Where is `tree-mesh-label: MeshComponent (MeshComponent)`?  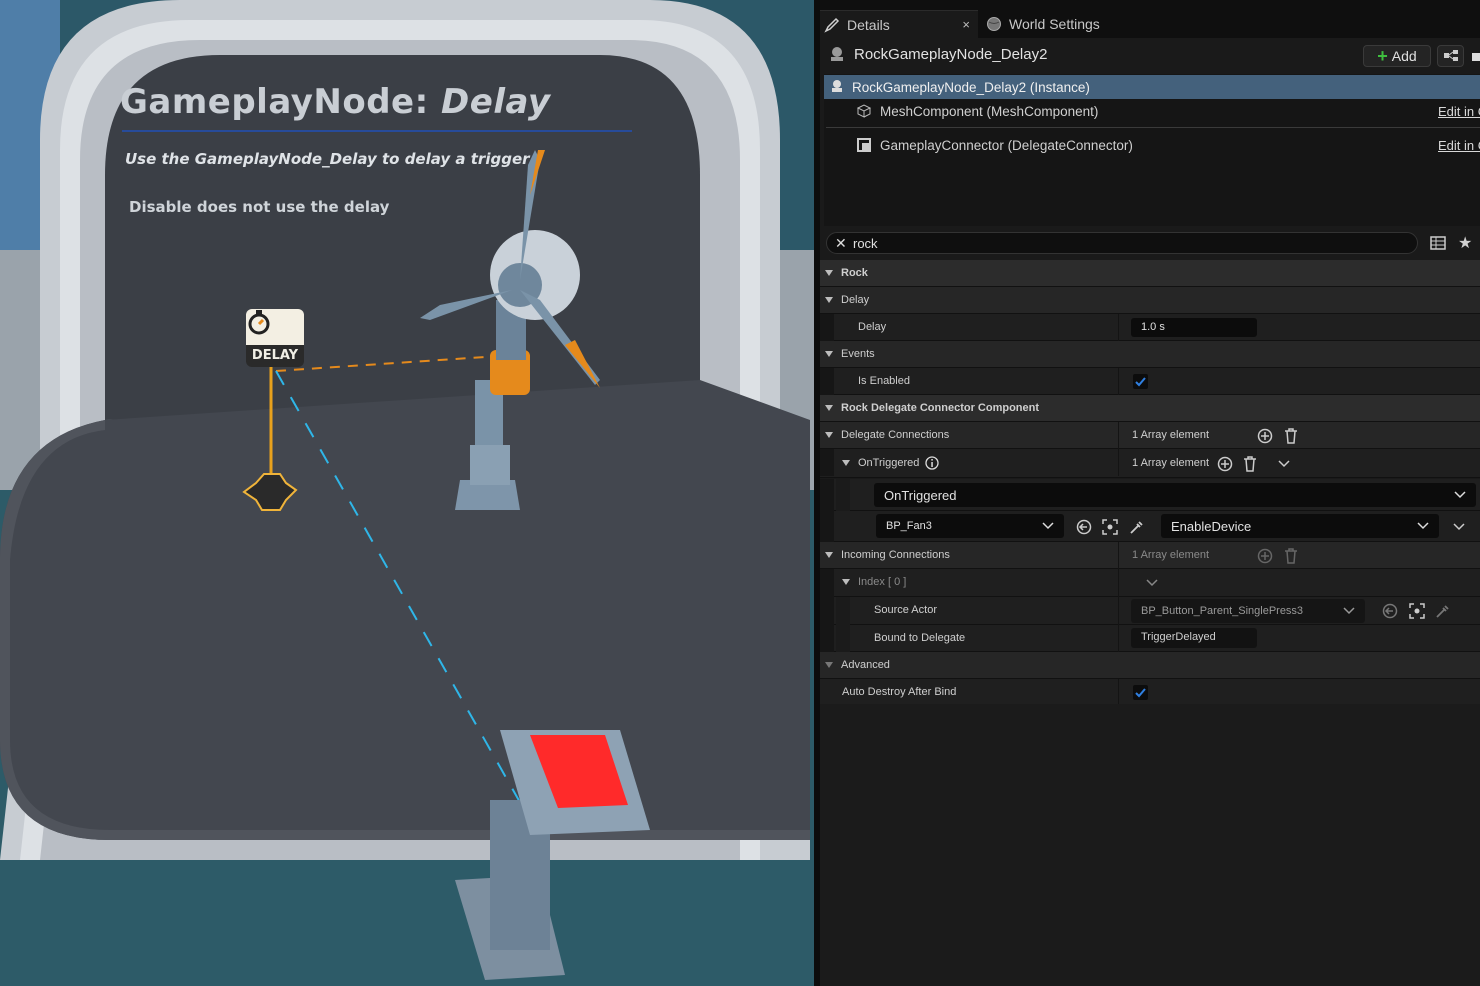 tree-mesh-label: MeshComponent (MeshComponent) is located at coordinates (989, 111).